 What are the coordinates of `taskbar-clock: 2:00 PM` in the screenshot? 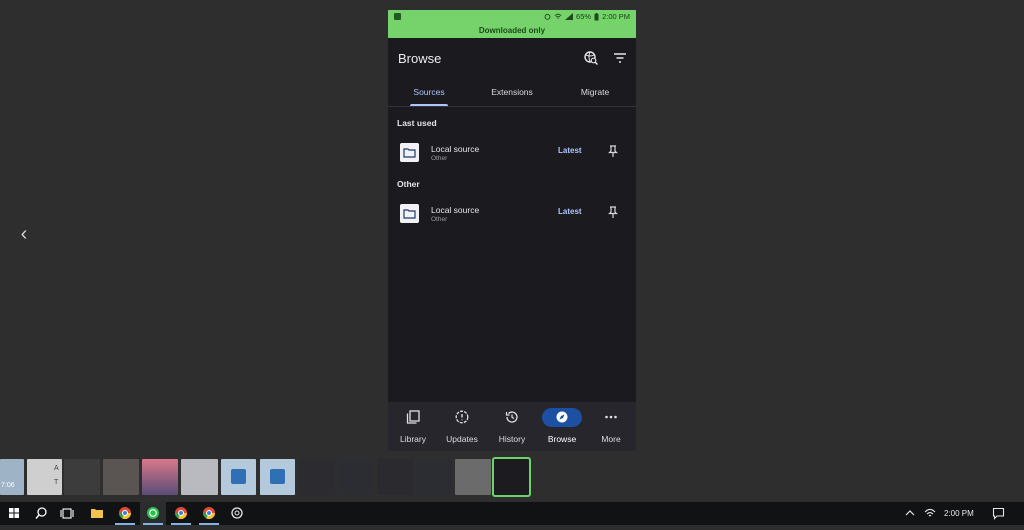 It's located at (959, 513).